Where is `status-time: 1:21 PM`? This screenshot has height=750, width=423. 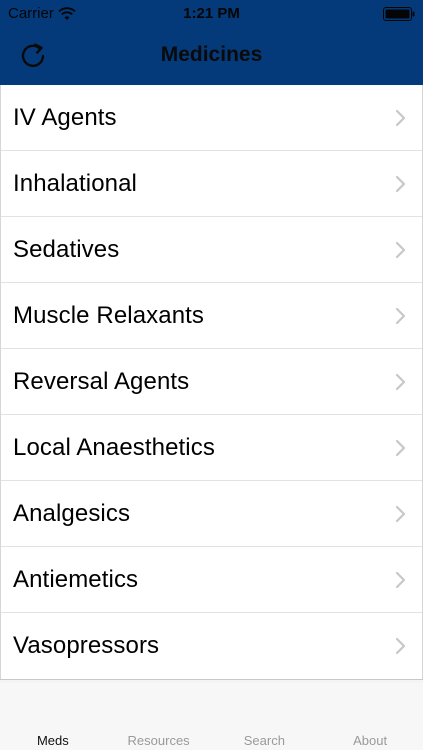
status-time: 1:21 PM is located at coordinates (211, 13).